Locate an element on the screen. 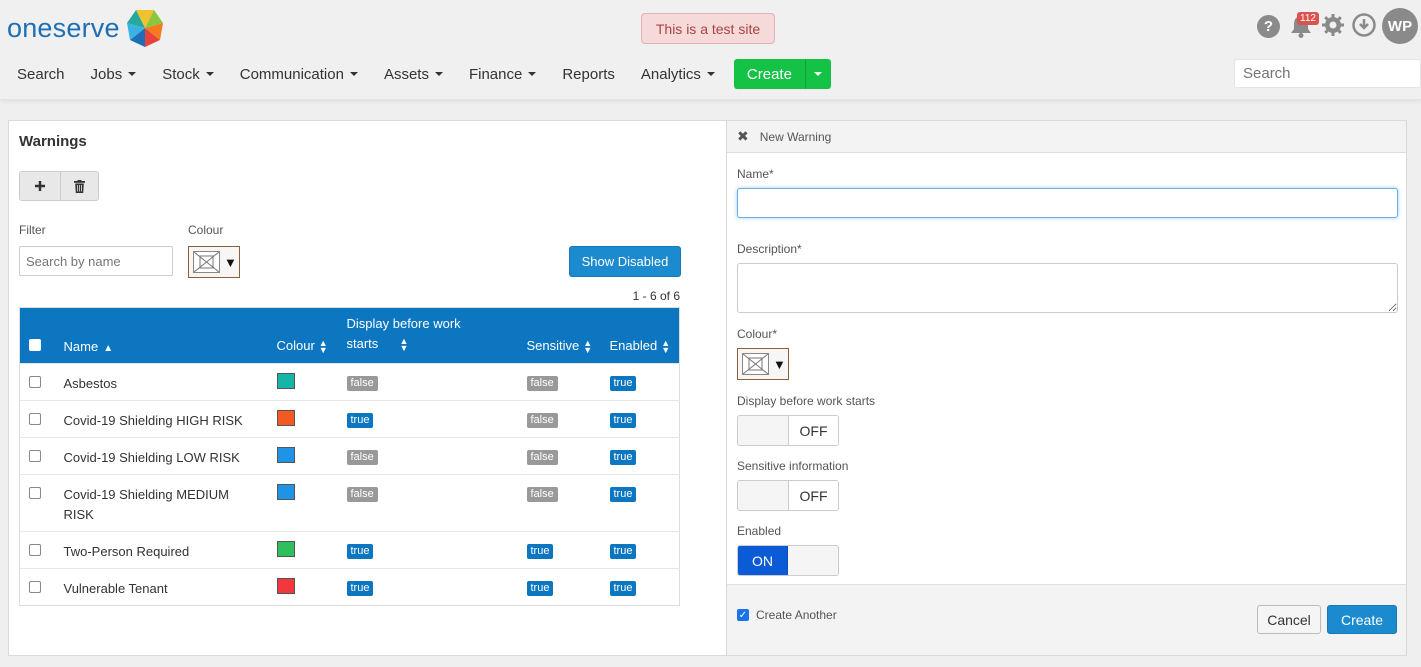 The height and width of the screenshot is (667, 1421). colour-picker: ▼ is located at coordinates (763, 364).